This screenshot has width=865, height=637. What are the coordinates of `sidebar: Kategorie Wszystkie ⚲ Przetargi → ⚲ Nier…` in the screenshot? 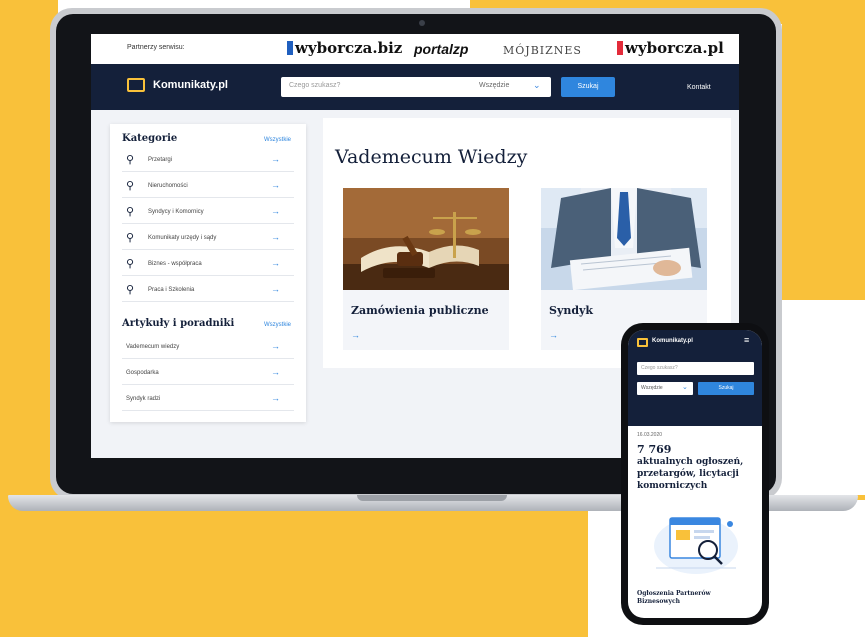 It's located at (208, 273).